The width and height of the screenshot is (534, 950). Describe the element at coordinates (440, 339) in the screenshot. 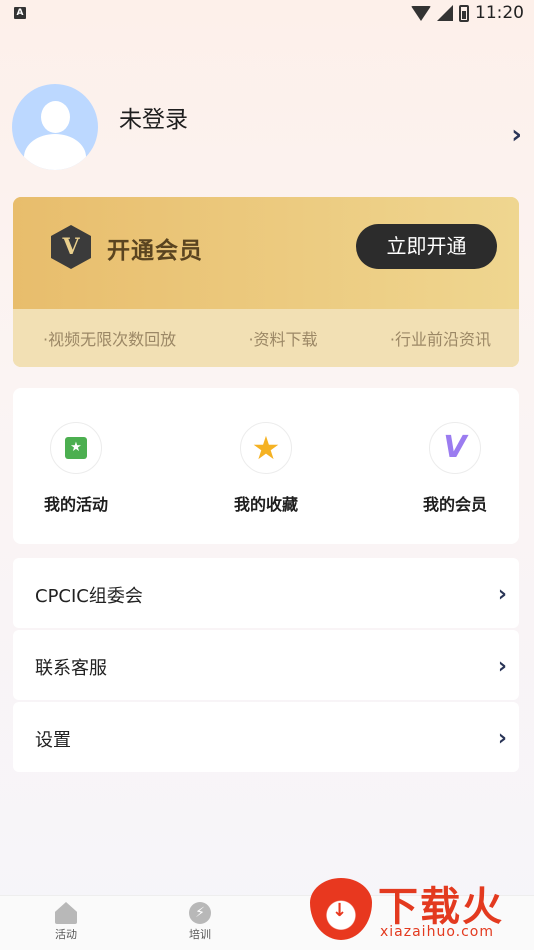

I see `vip-feature-news: ·行业前沿资讯` at that location.